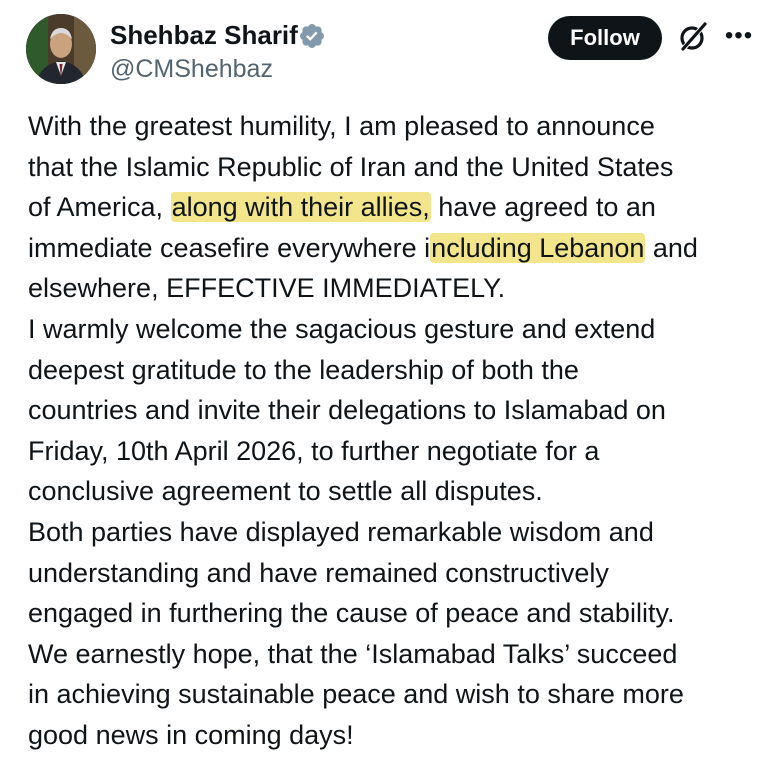 This screenshot has width=782, height=766. I want to click on highlighted-text: along with their allies,, so click(300, 207).